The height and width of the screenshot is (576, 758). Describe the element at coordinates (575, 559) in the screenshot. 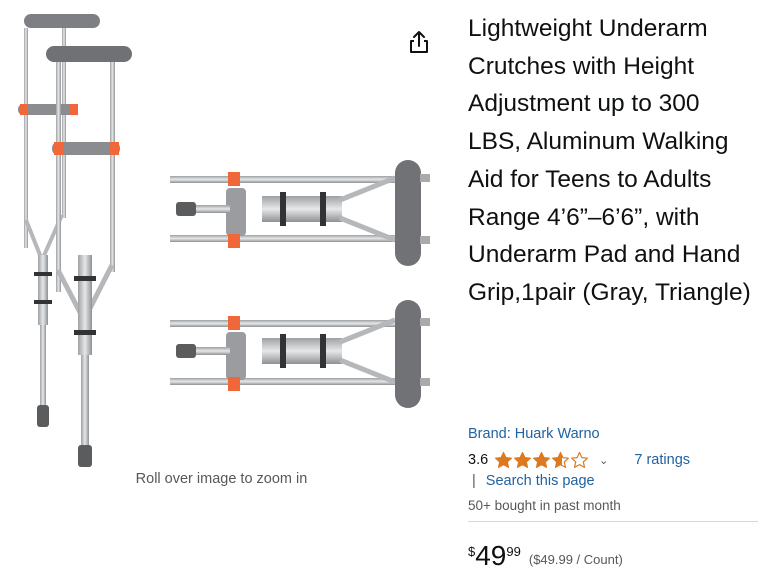

I see `unit-price: ($49.99 / Count)` at that location.